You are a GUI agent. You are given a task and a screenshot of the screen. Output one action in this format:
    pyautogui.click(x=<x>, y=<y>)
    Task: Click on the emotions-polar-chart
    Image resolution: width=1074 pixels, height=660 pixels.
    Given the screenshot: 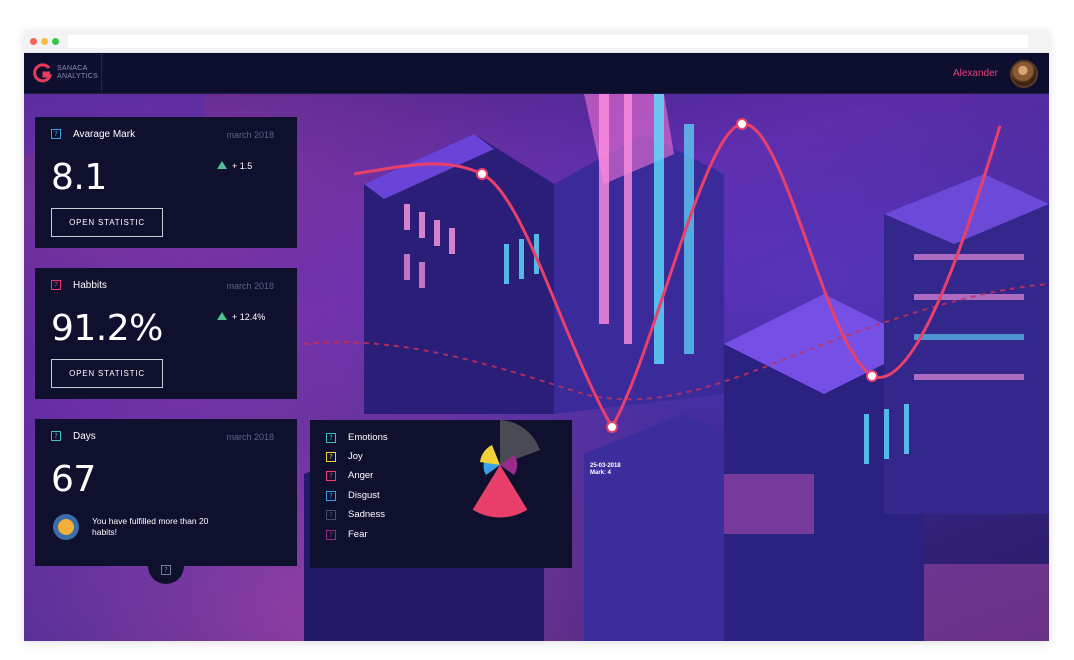 What is the action you would take?
    pyautogui.click(x=505, y=475)
    